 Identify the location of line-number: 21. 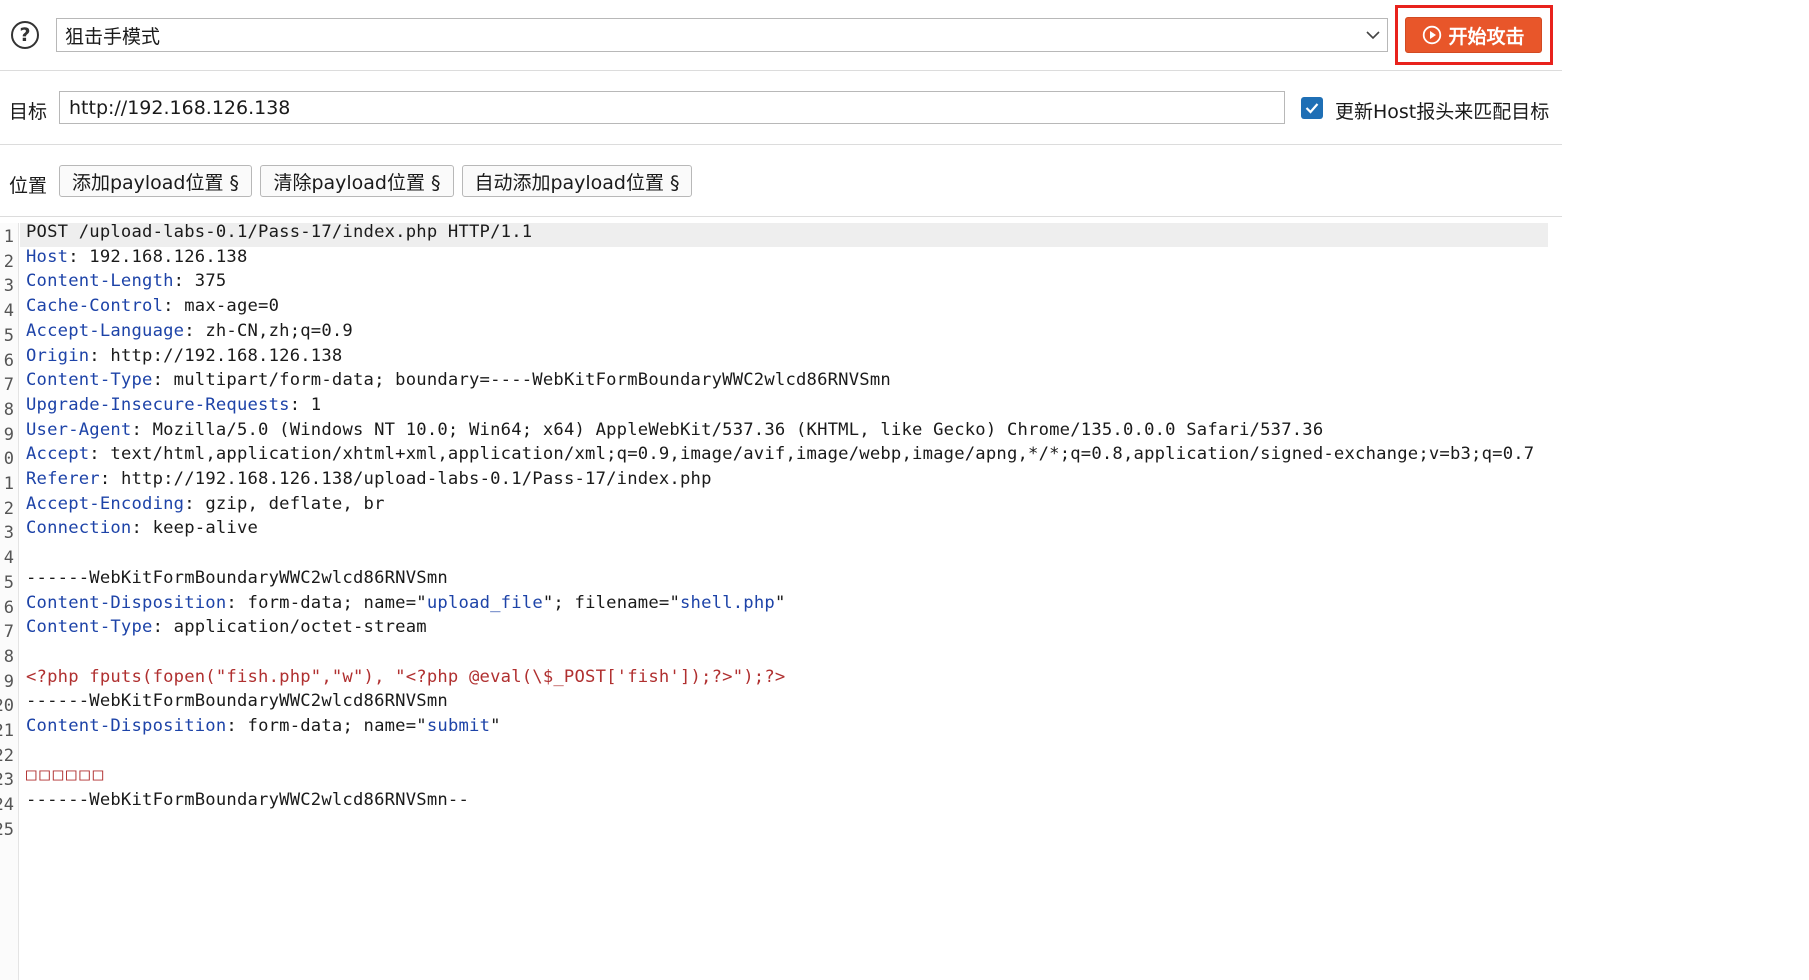
(7, 731).